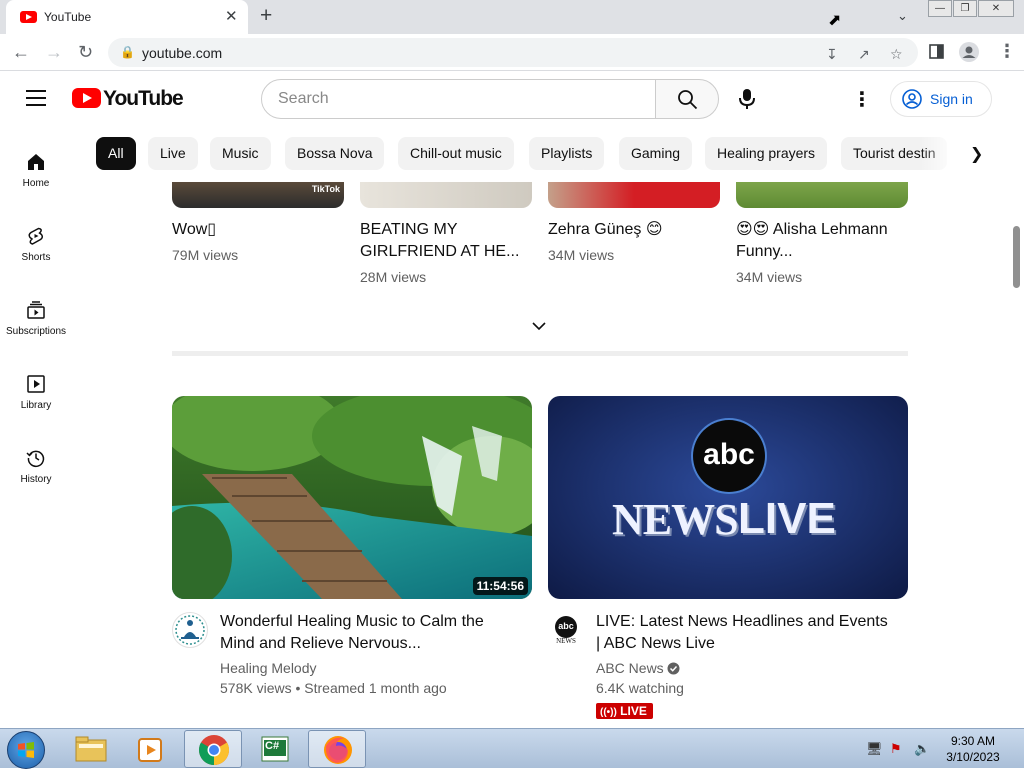 This screenshot has width=1024, height=769. Describe the element at coordinates (127, 52) in the screenshot. I see `lock-icon: 🔒` at that location.